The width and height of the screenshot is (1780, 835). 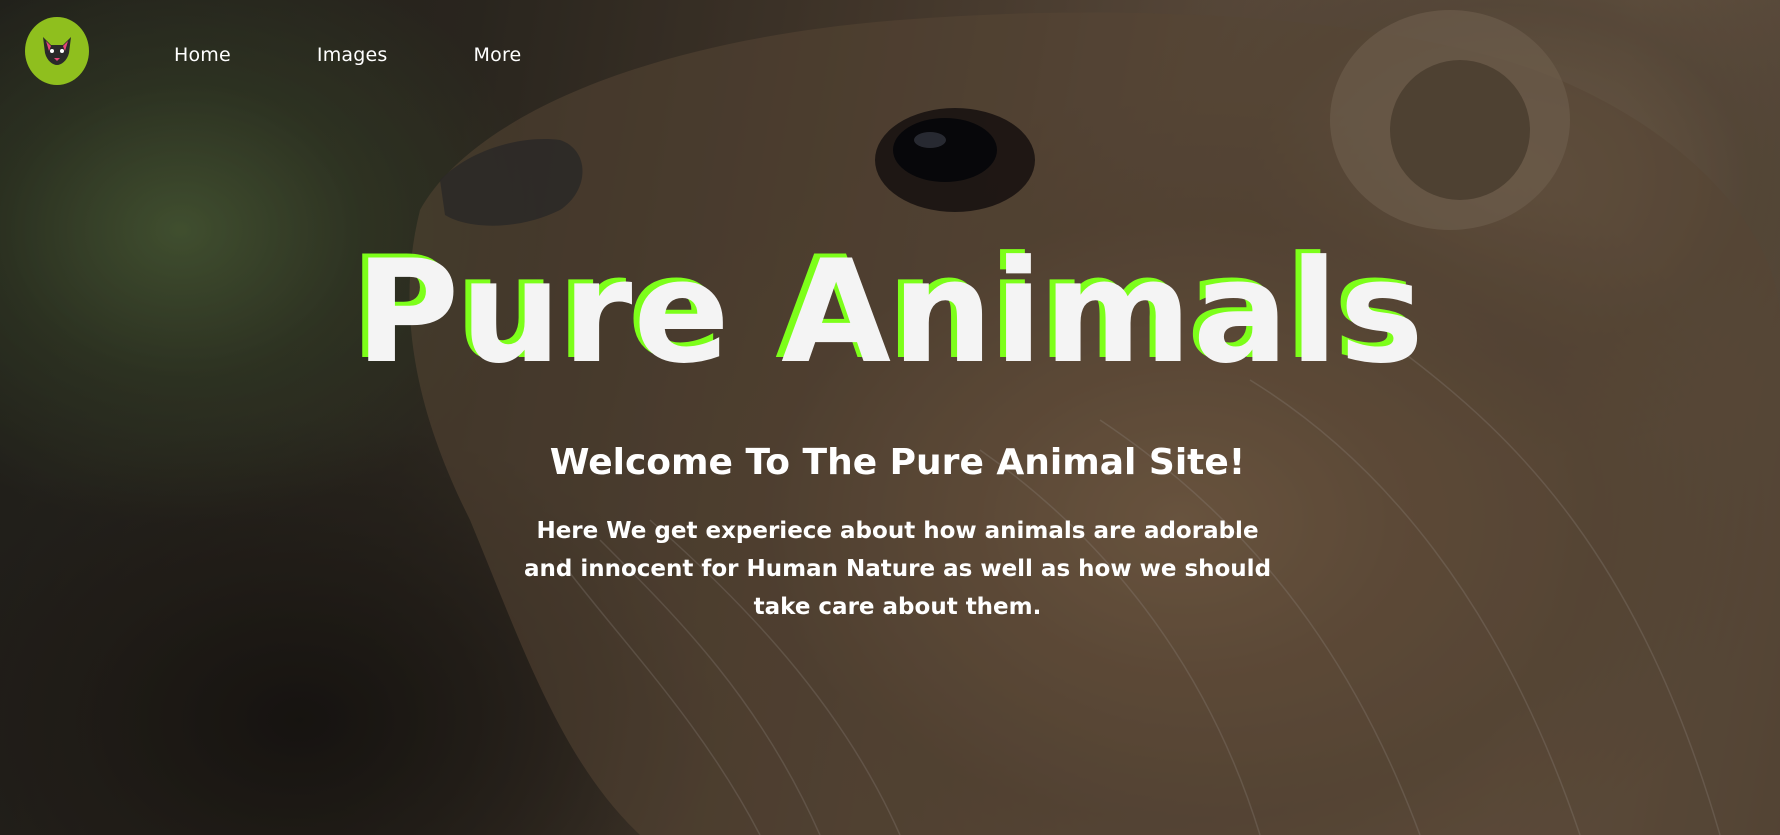 What do you see at coordinates (890, 50) in the screenshot?
I see `top-nav: Home Images More` at bounding box center [890, 50].